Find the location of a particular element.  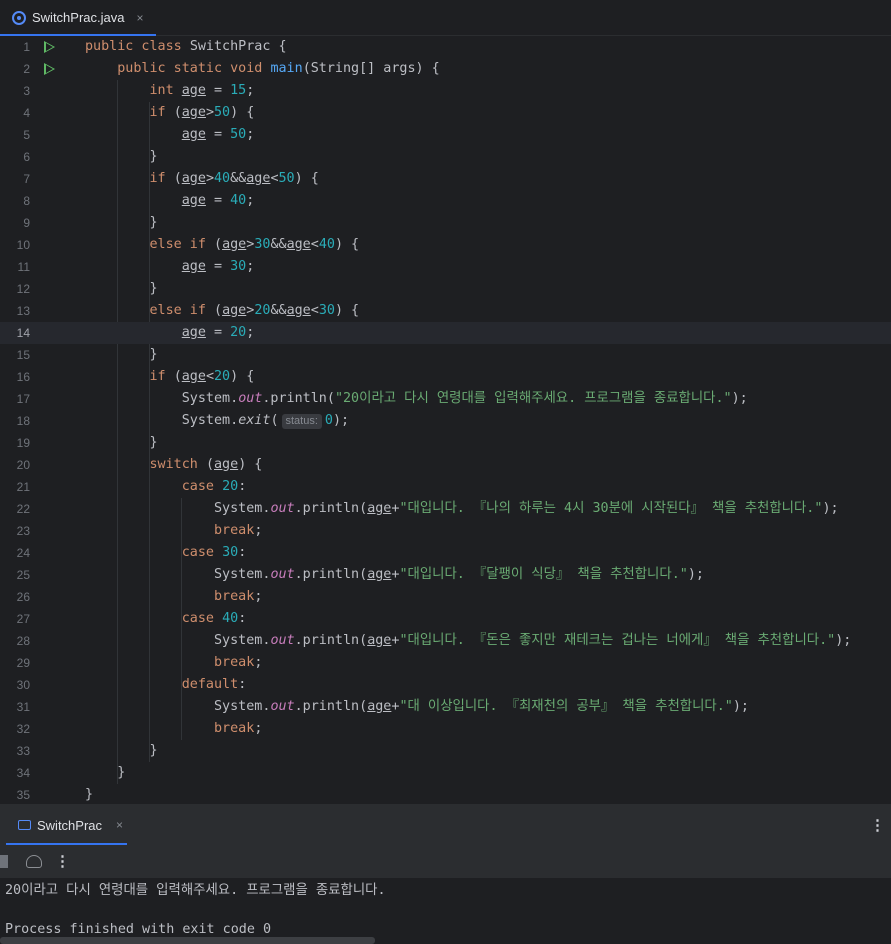

code-line: 34 } is located at coordinates (445, 773).